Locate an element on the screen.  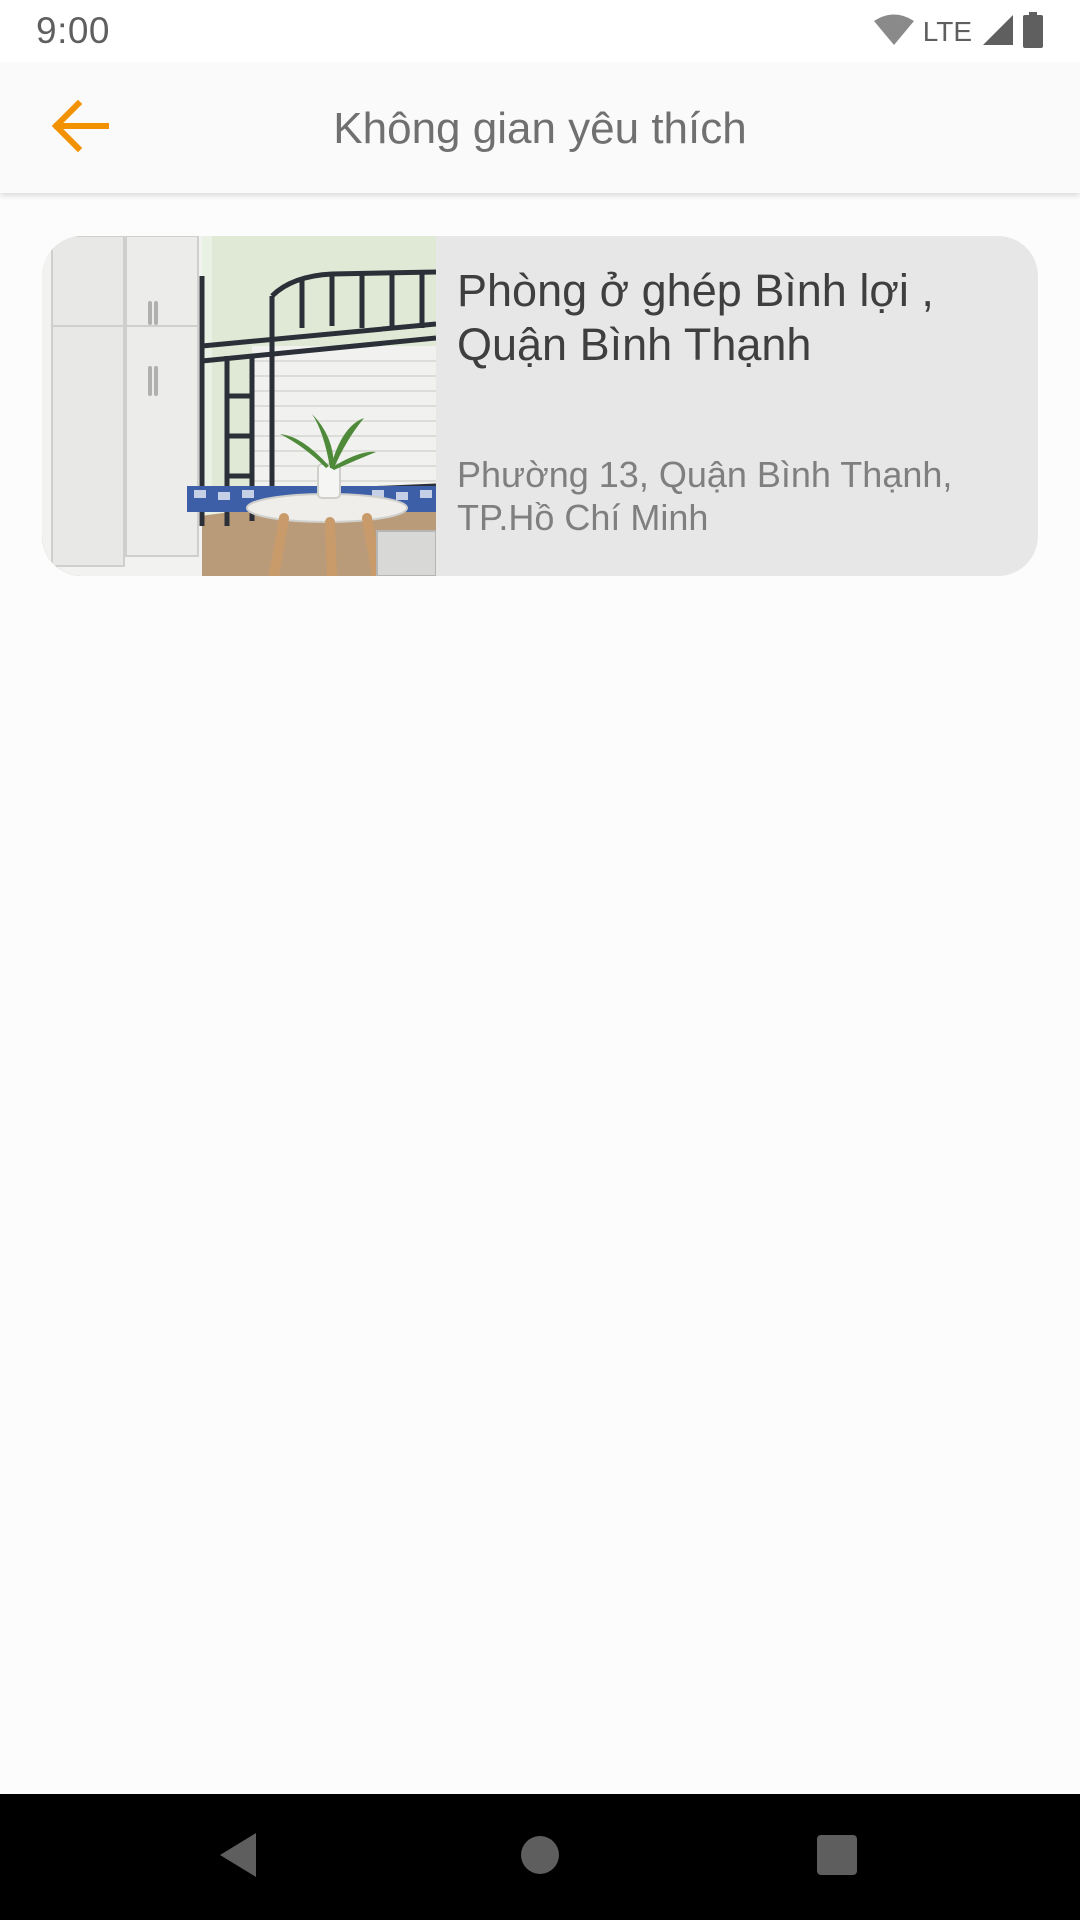
app-bar: Không gian yêu thích is located at coordinates (540, 128).